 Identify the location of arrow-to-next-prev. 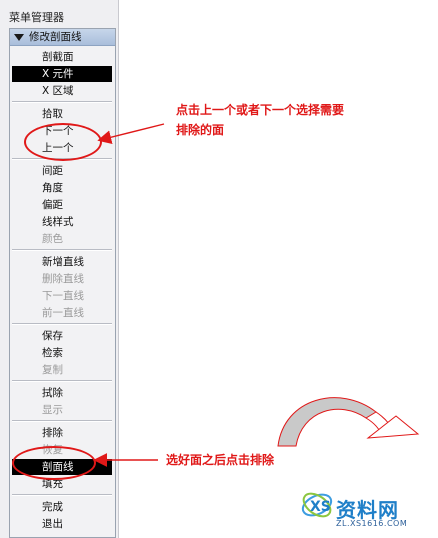
(131, 134).